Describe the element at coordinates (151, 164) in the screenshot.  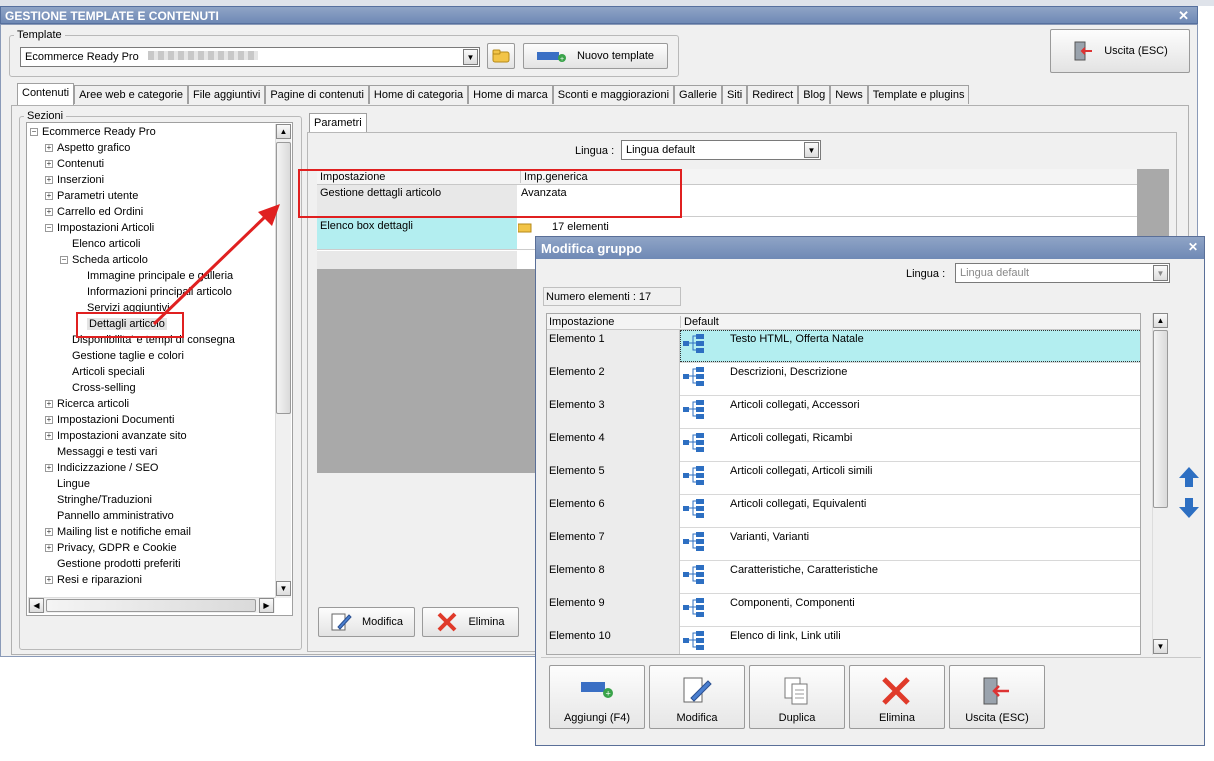
I see `tree-node: + Contenuti` at that location.